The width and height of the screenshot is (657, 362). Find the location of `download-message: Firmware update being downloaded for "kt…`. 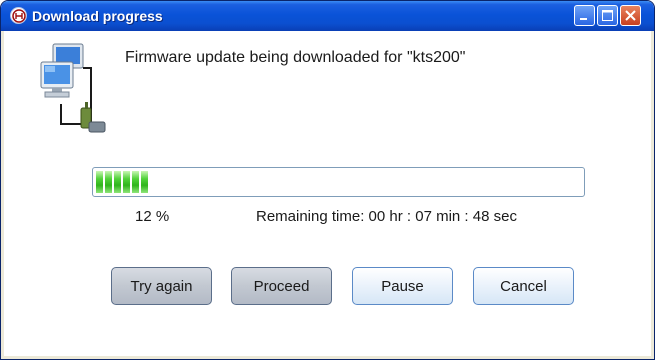

download-message: Firmware update being downloaded for "kt… is located at coordinates (295, 57).